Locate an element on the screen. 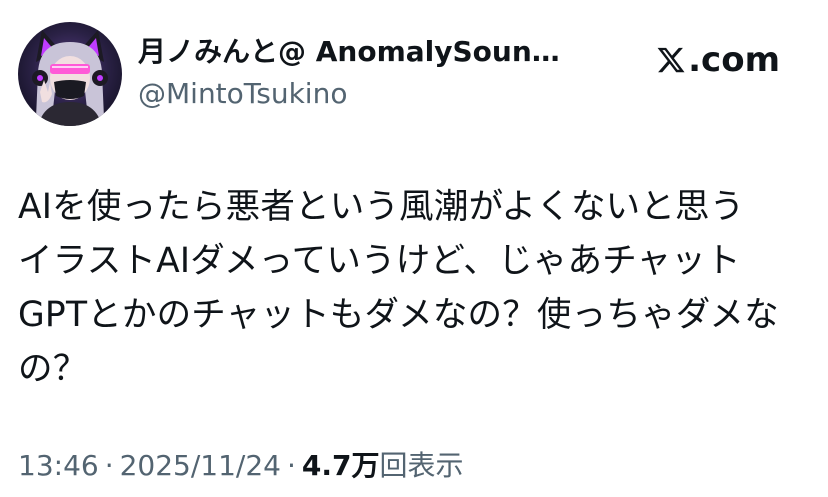 This screenshot has width=828, height=497. author-names: 月ノみんと@ AnomalySoun… @MintoTsukino is located at coordinates (373, 73).